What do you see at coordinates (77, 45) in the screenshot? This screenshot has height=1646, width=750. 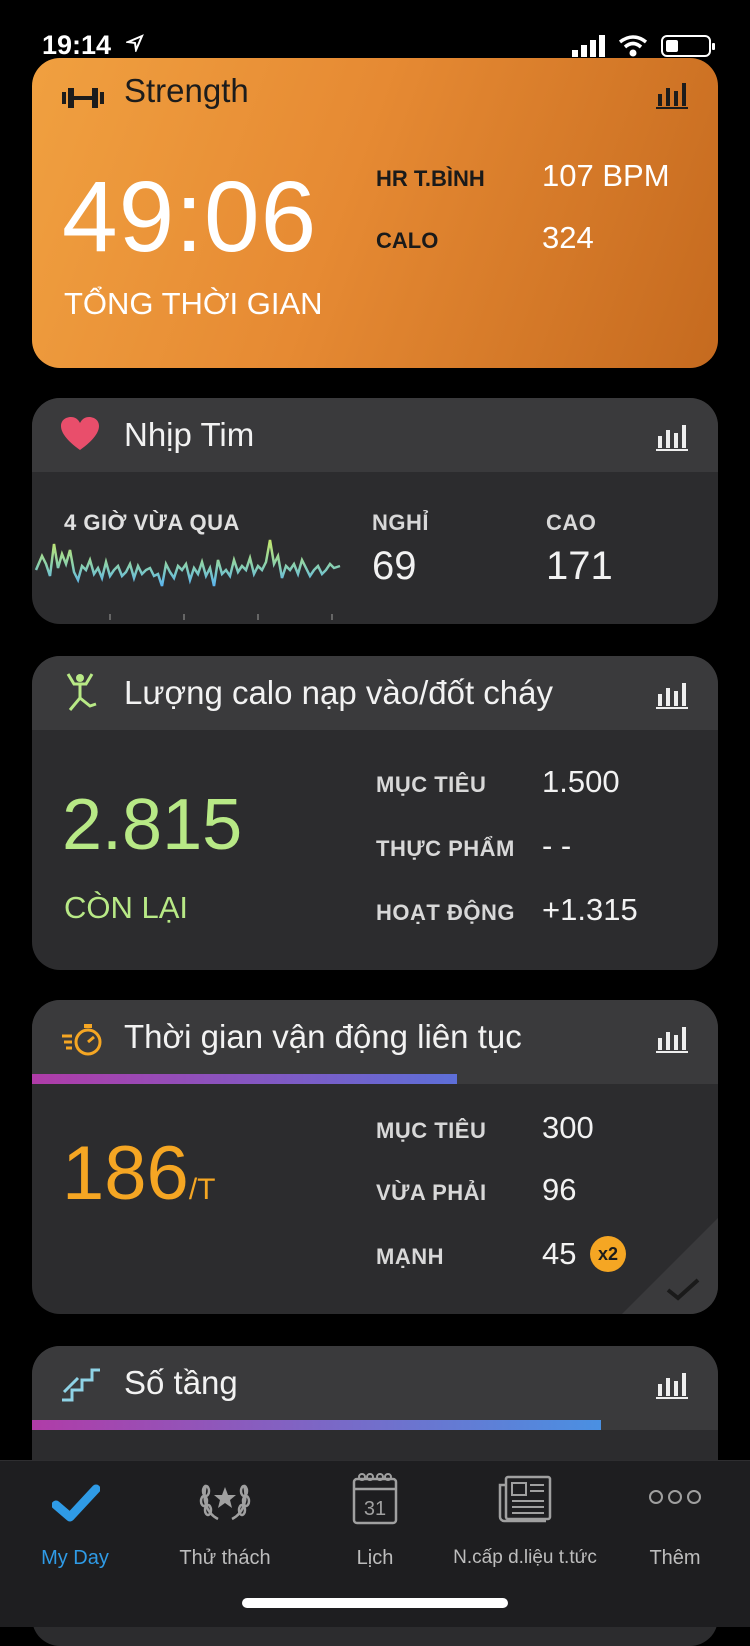 I see `status-time: 19:14` at bounding box center [77, 45].